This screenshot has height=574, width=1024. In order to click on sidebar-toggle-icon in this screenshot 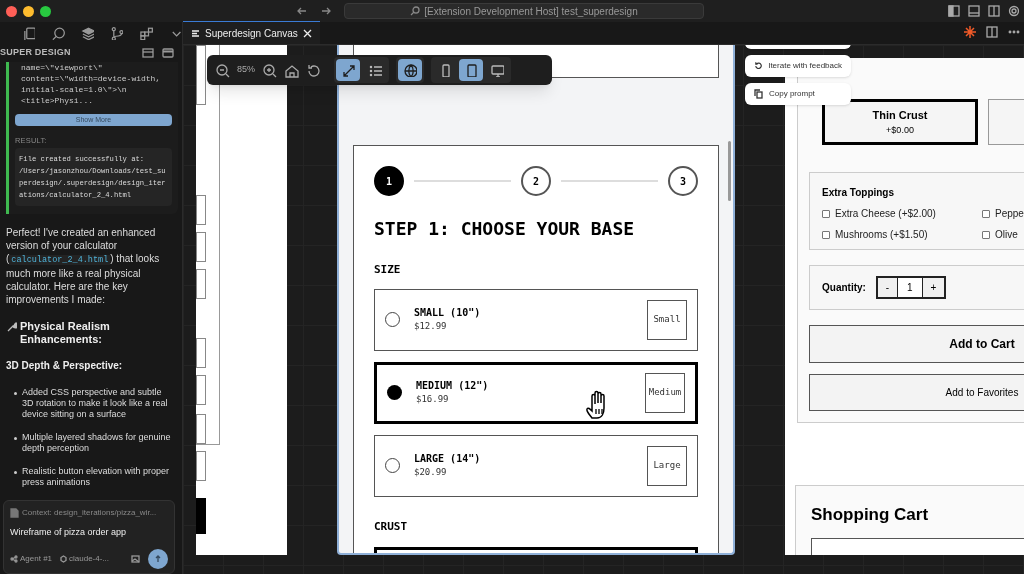, I will do `click(954, 11)`.